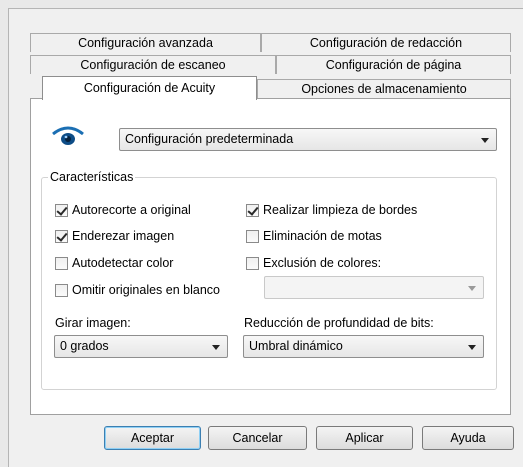  I want to click on autodetect-color-checkbox: Autodetectar color, so click(114, 263).